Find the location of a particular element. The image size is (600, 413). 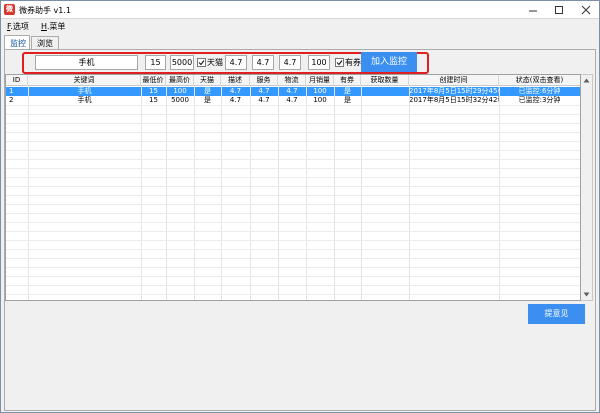

feedback-button: 提意见 is located at coordinates (556, 314).